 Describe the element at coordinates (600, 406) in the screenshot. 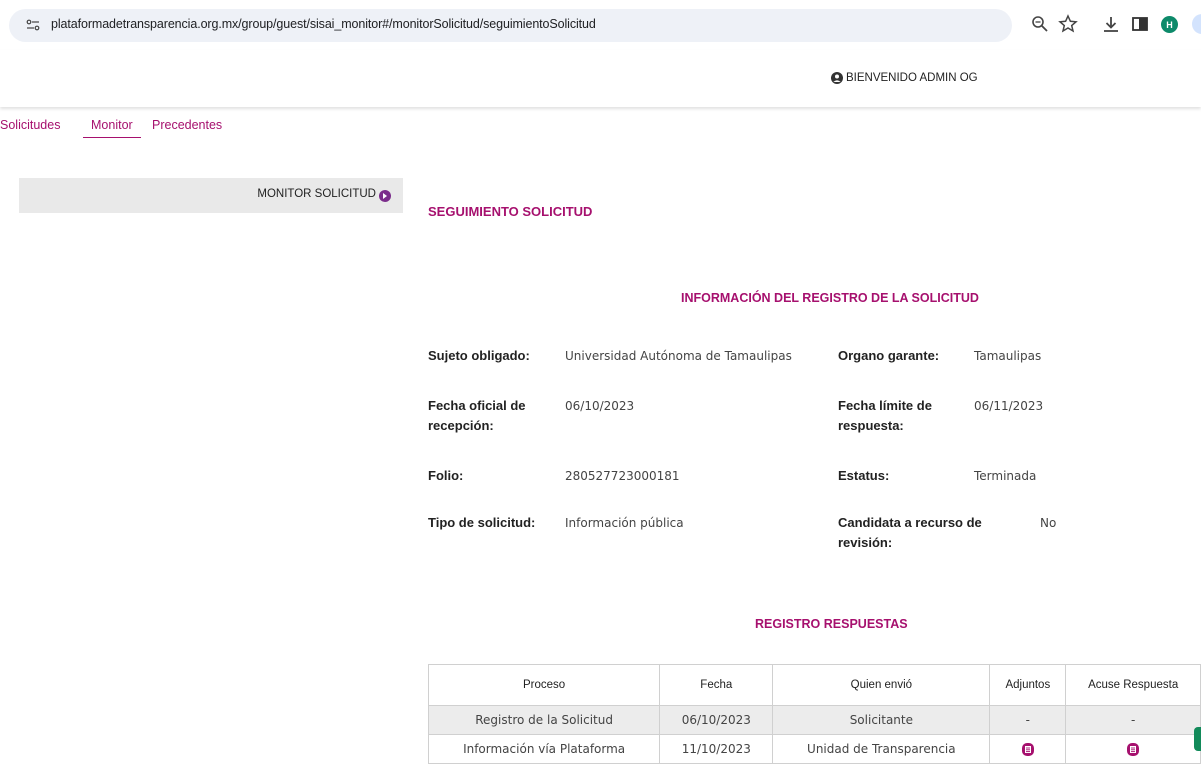

I see `fecha-oficial-value: 06/10/2023` at that location.